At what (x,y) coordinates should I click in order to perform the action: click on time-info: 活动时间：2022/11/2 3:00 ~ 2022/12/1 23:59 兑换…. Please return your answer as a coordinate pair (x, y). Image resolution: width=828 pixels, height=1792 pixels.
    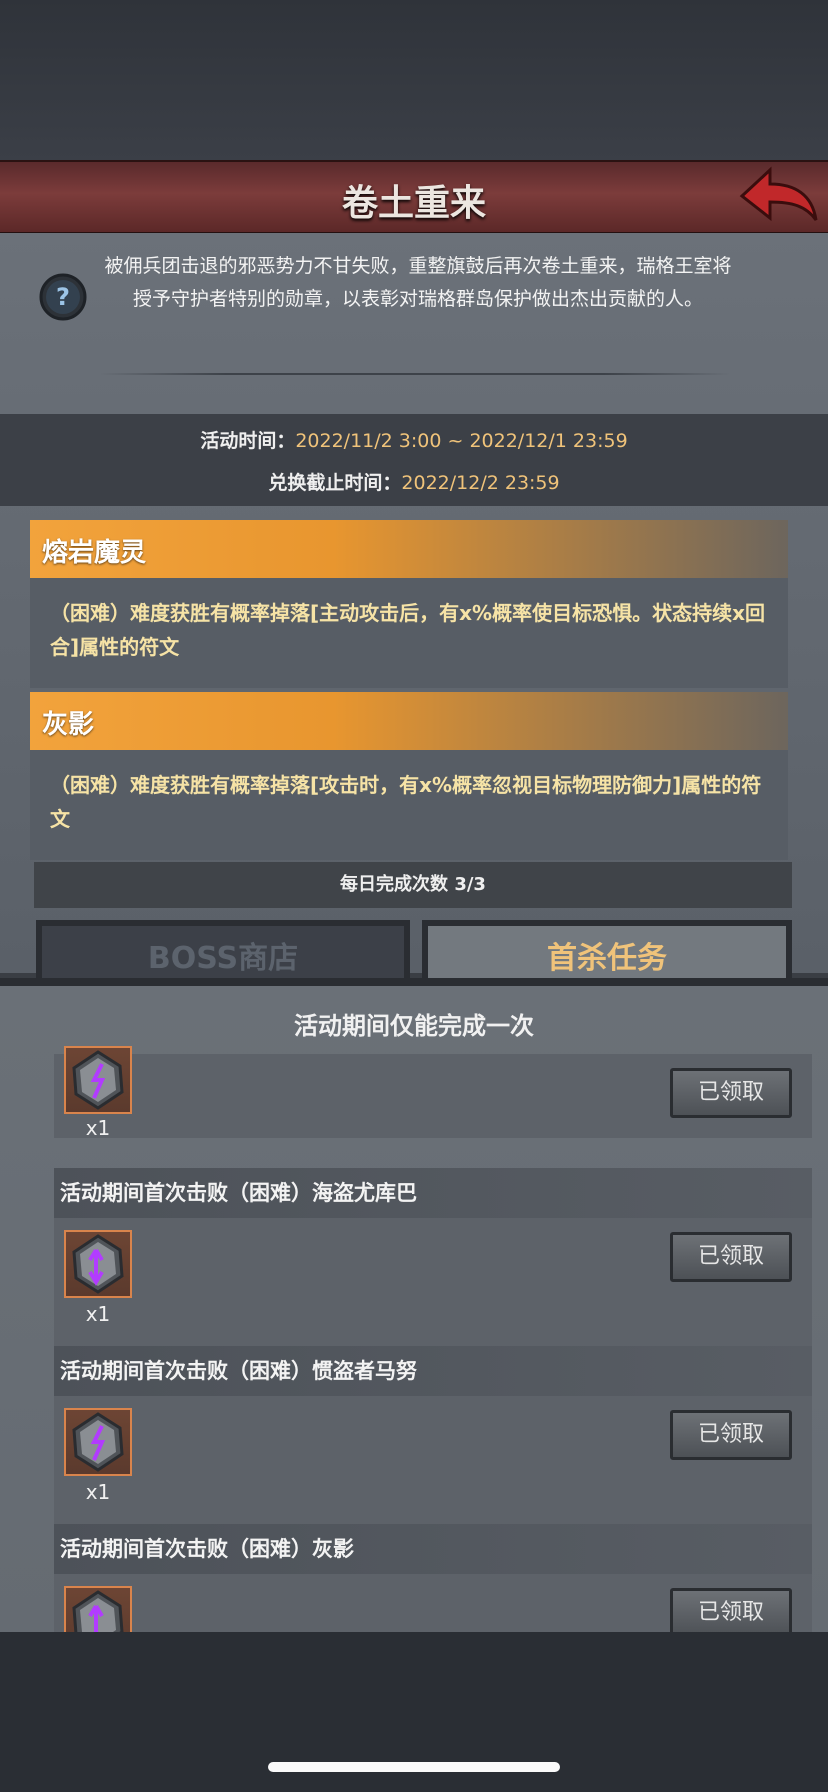
    Looking at the image, I should click on (414, 460).